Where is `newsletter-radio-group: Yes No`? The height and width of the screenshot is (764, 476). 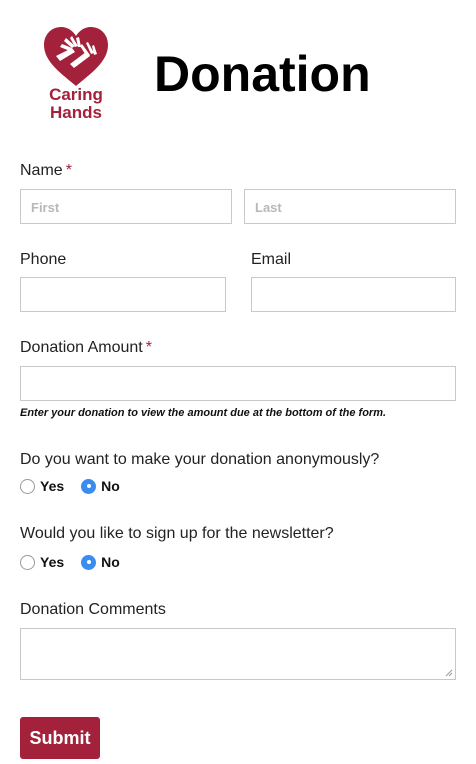 newsletter-radio-group: Yes No is located at coordinates (78, 562).